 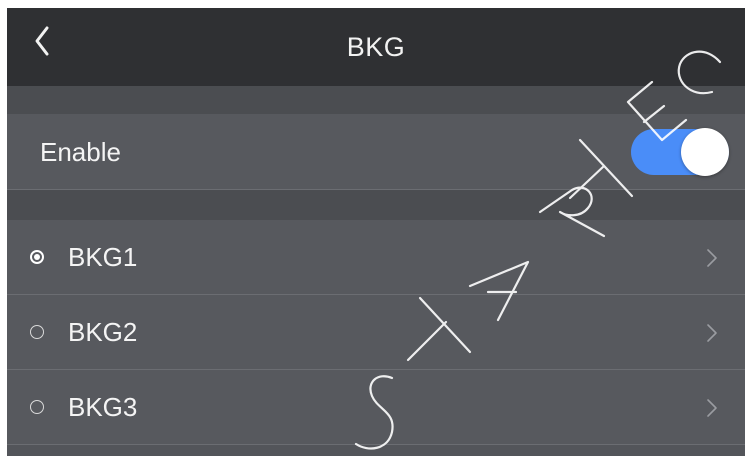 I want to click on bkg-item-label: BKG1, so click(x=103, y=257).